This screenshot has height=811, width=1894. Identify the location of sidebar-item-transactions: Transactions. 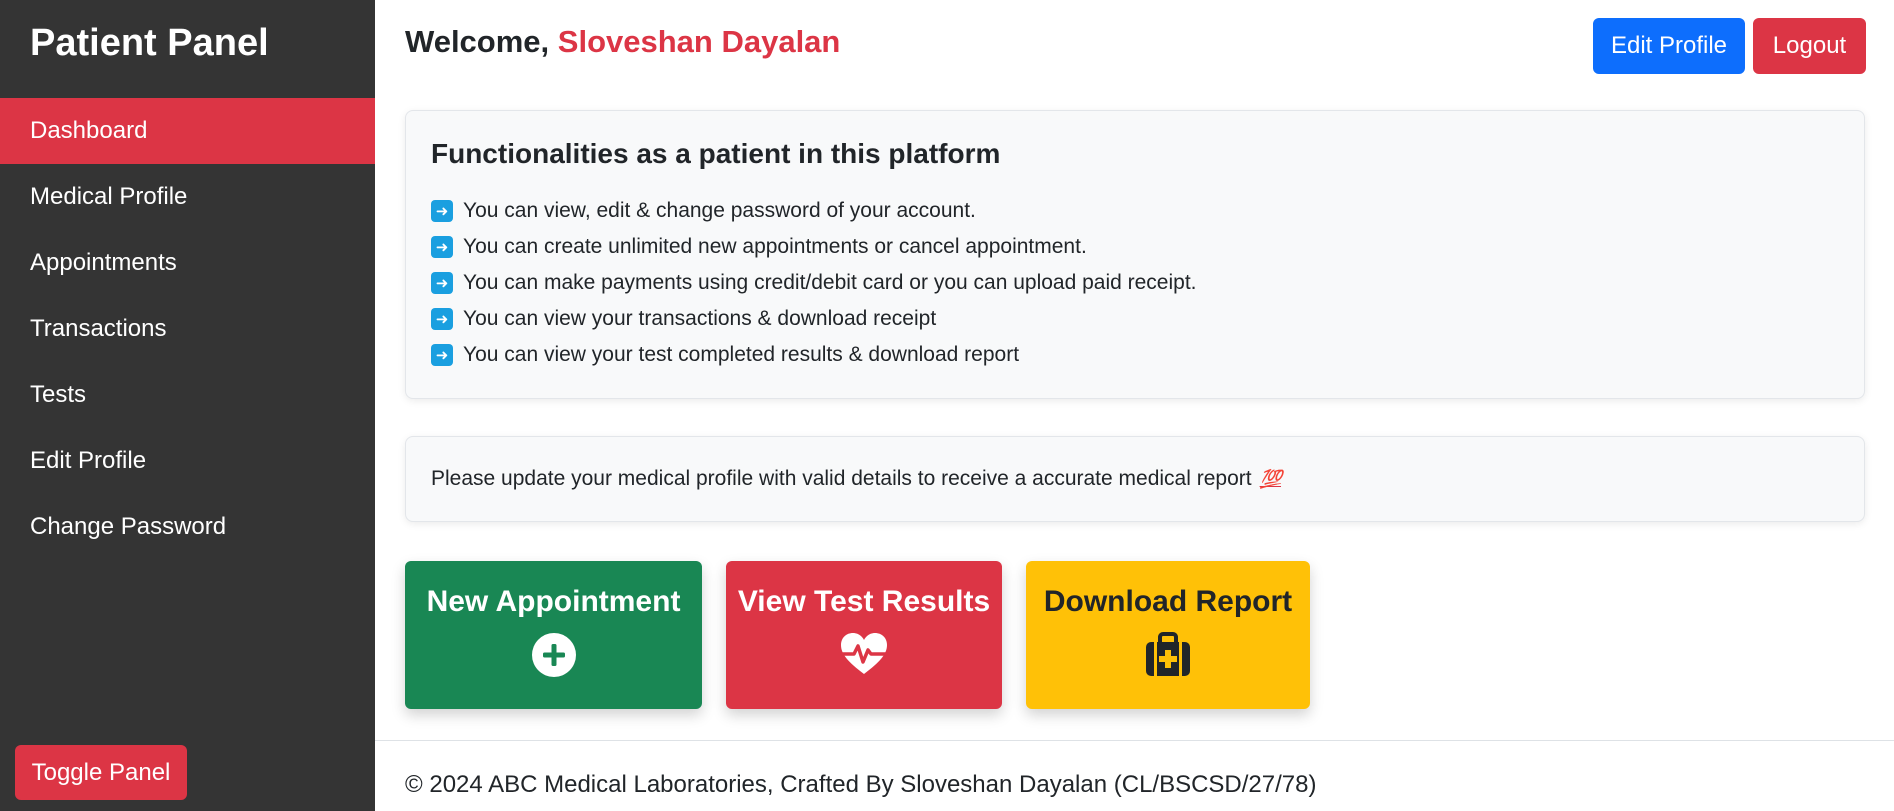
(187, 329).